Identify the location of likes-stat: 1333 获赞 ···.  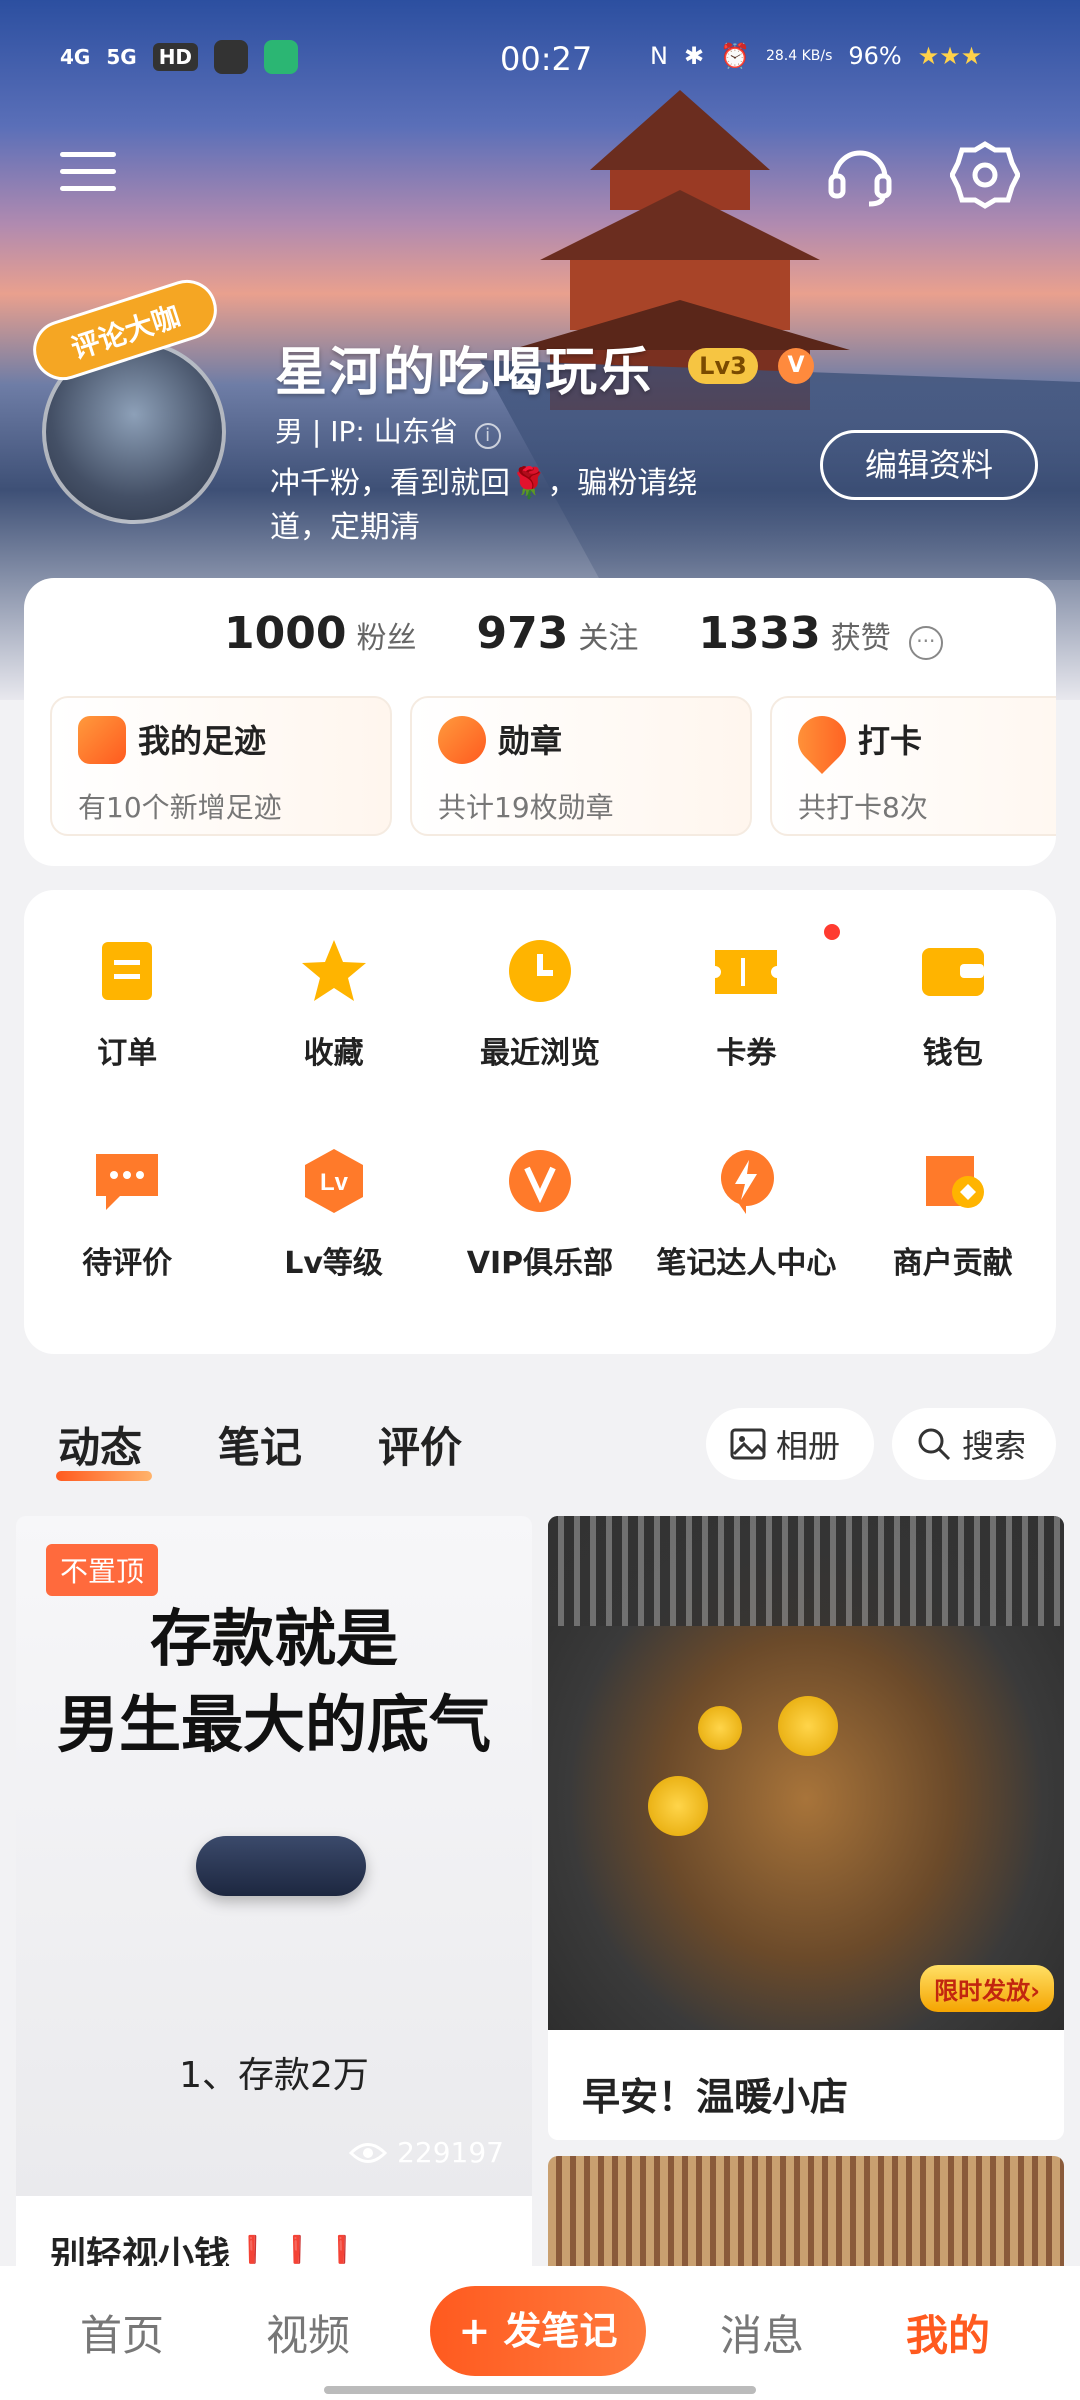
(820, 634).